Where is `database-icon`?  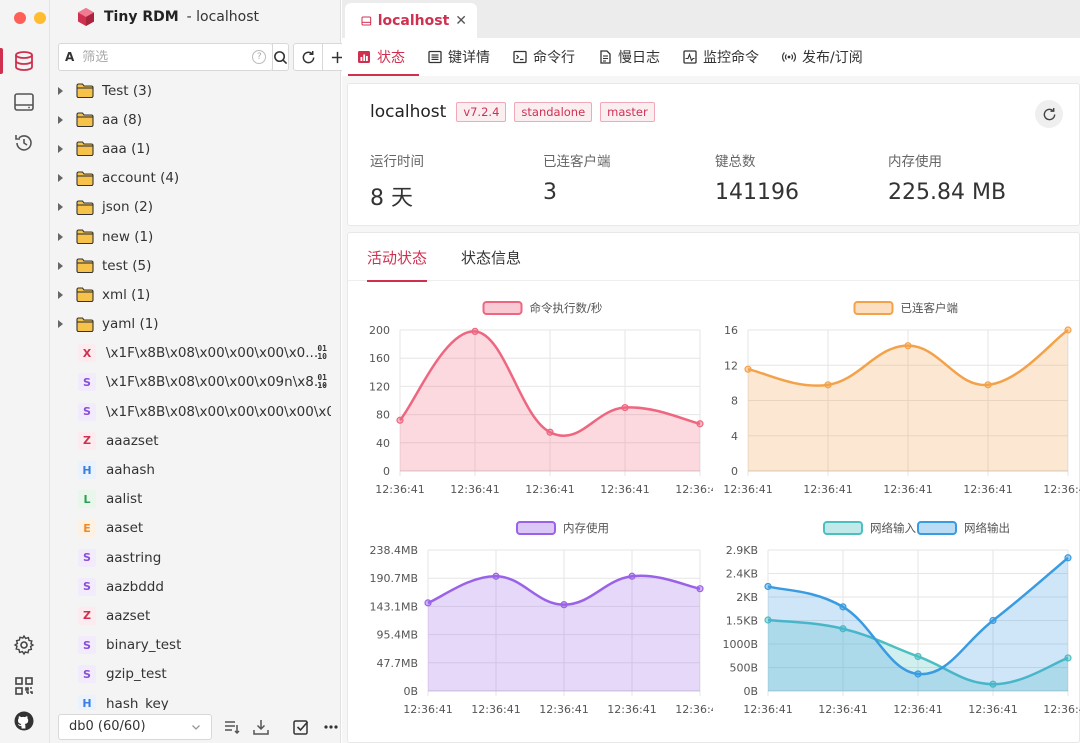 database-icon is located at coordinates (24, 61).